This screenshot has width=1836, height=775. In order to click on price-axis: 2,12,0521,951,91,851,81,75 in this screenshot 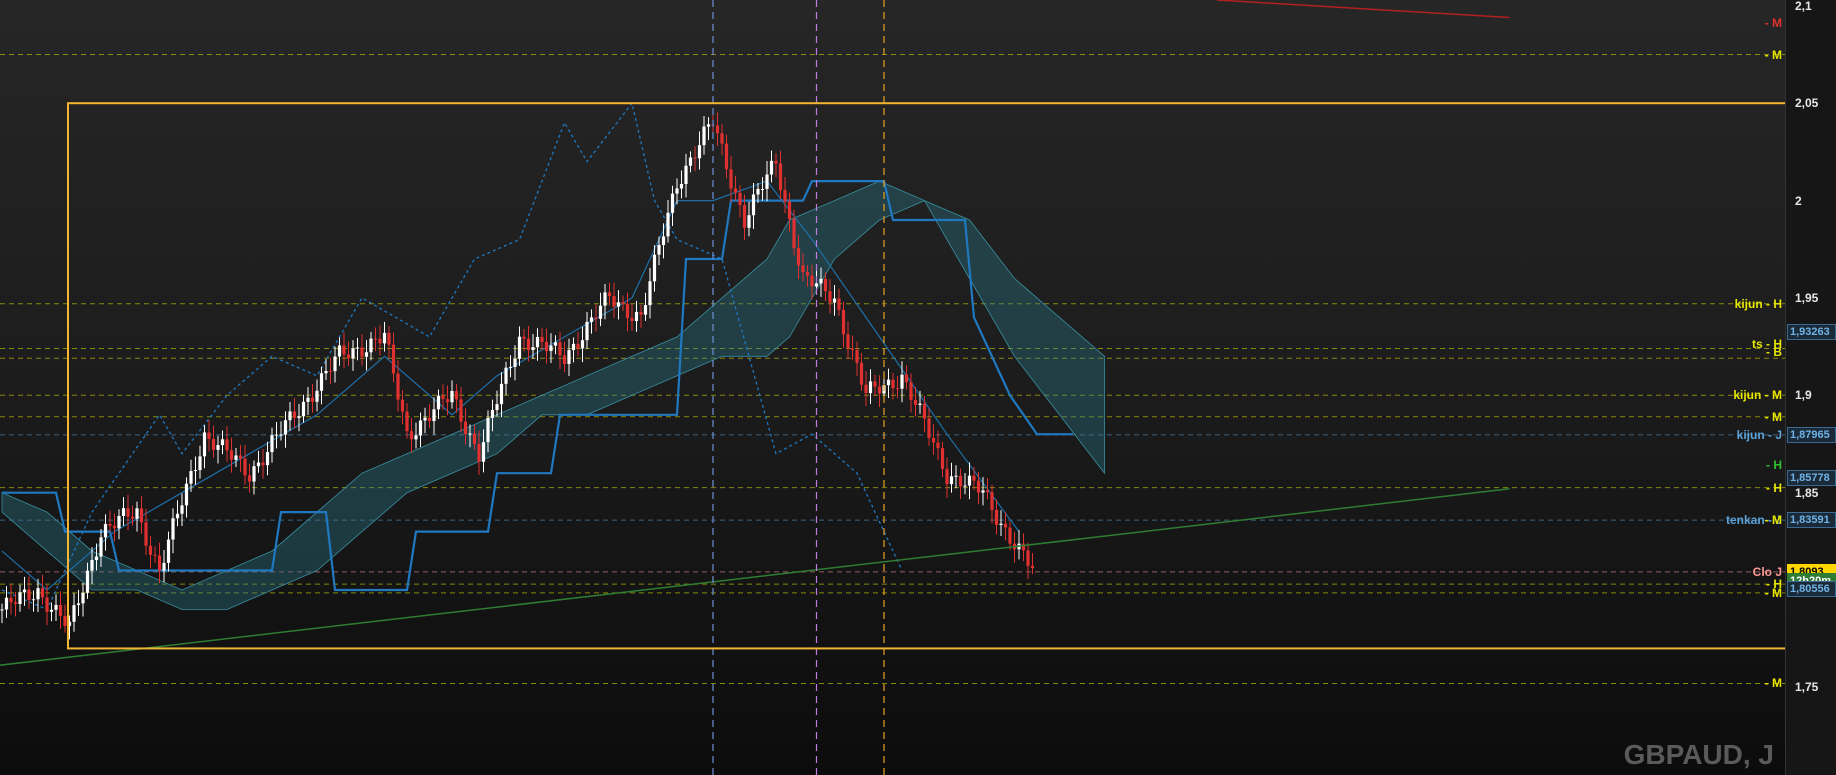, I will do `click(1810, 387)`.